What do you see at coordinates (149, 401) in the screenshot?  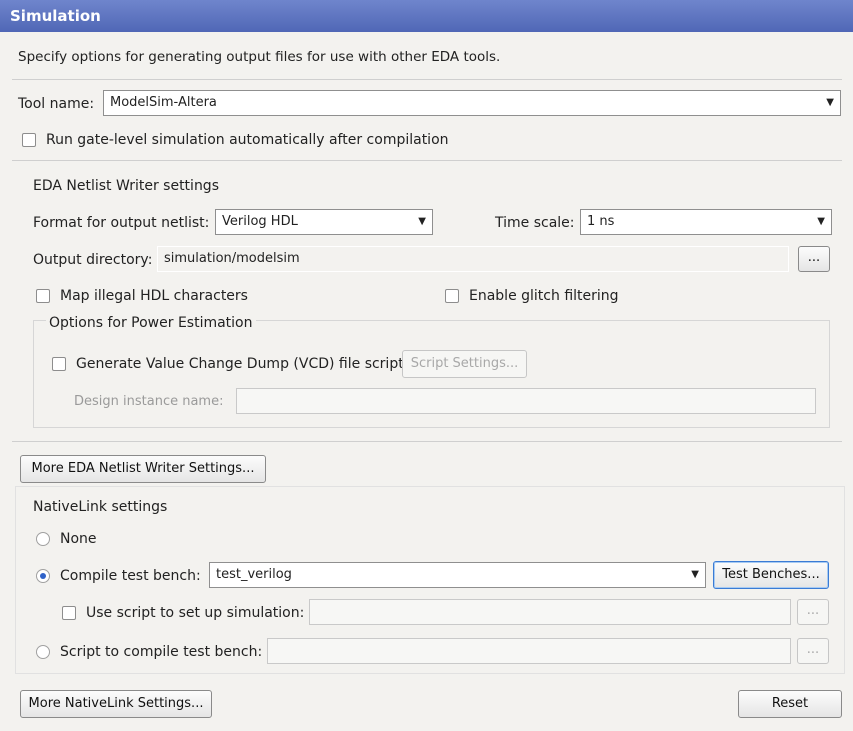 I see `design-instance-label: Design instance name:` at bounding box center [149, 401].